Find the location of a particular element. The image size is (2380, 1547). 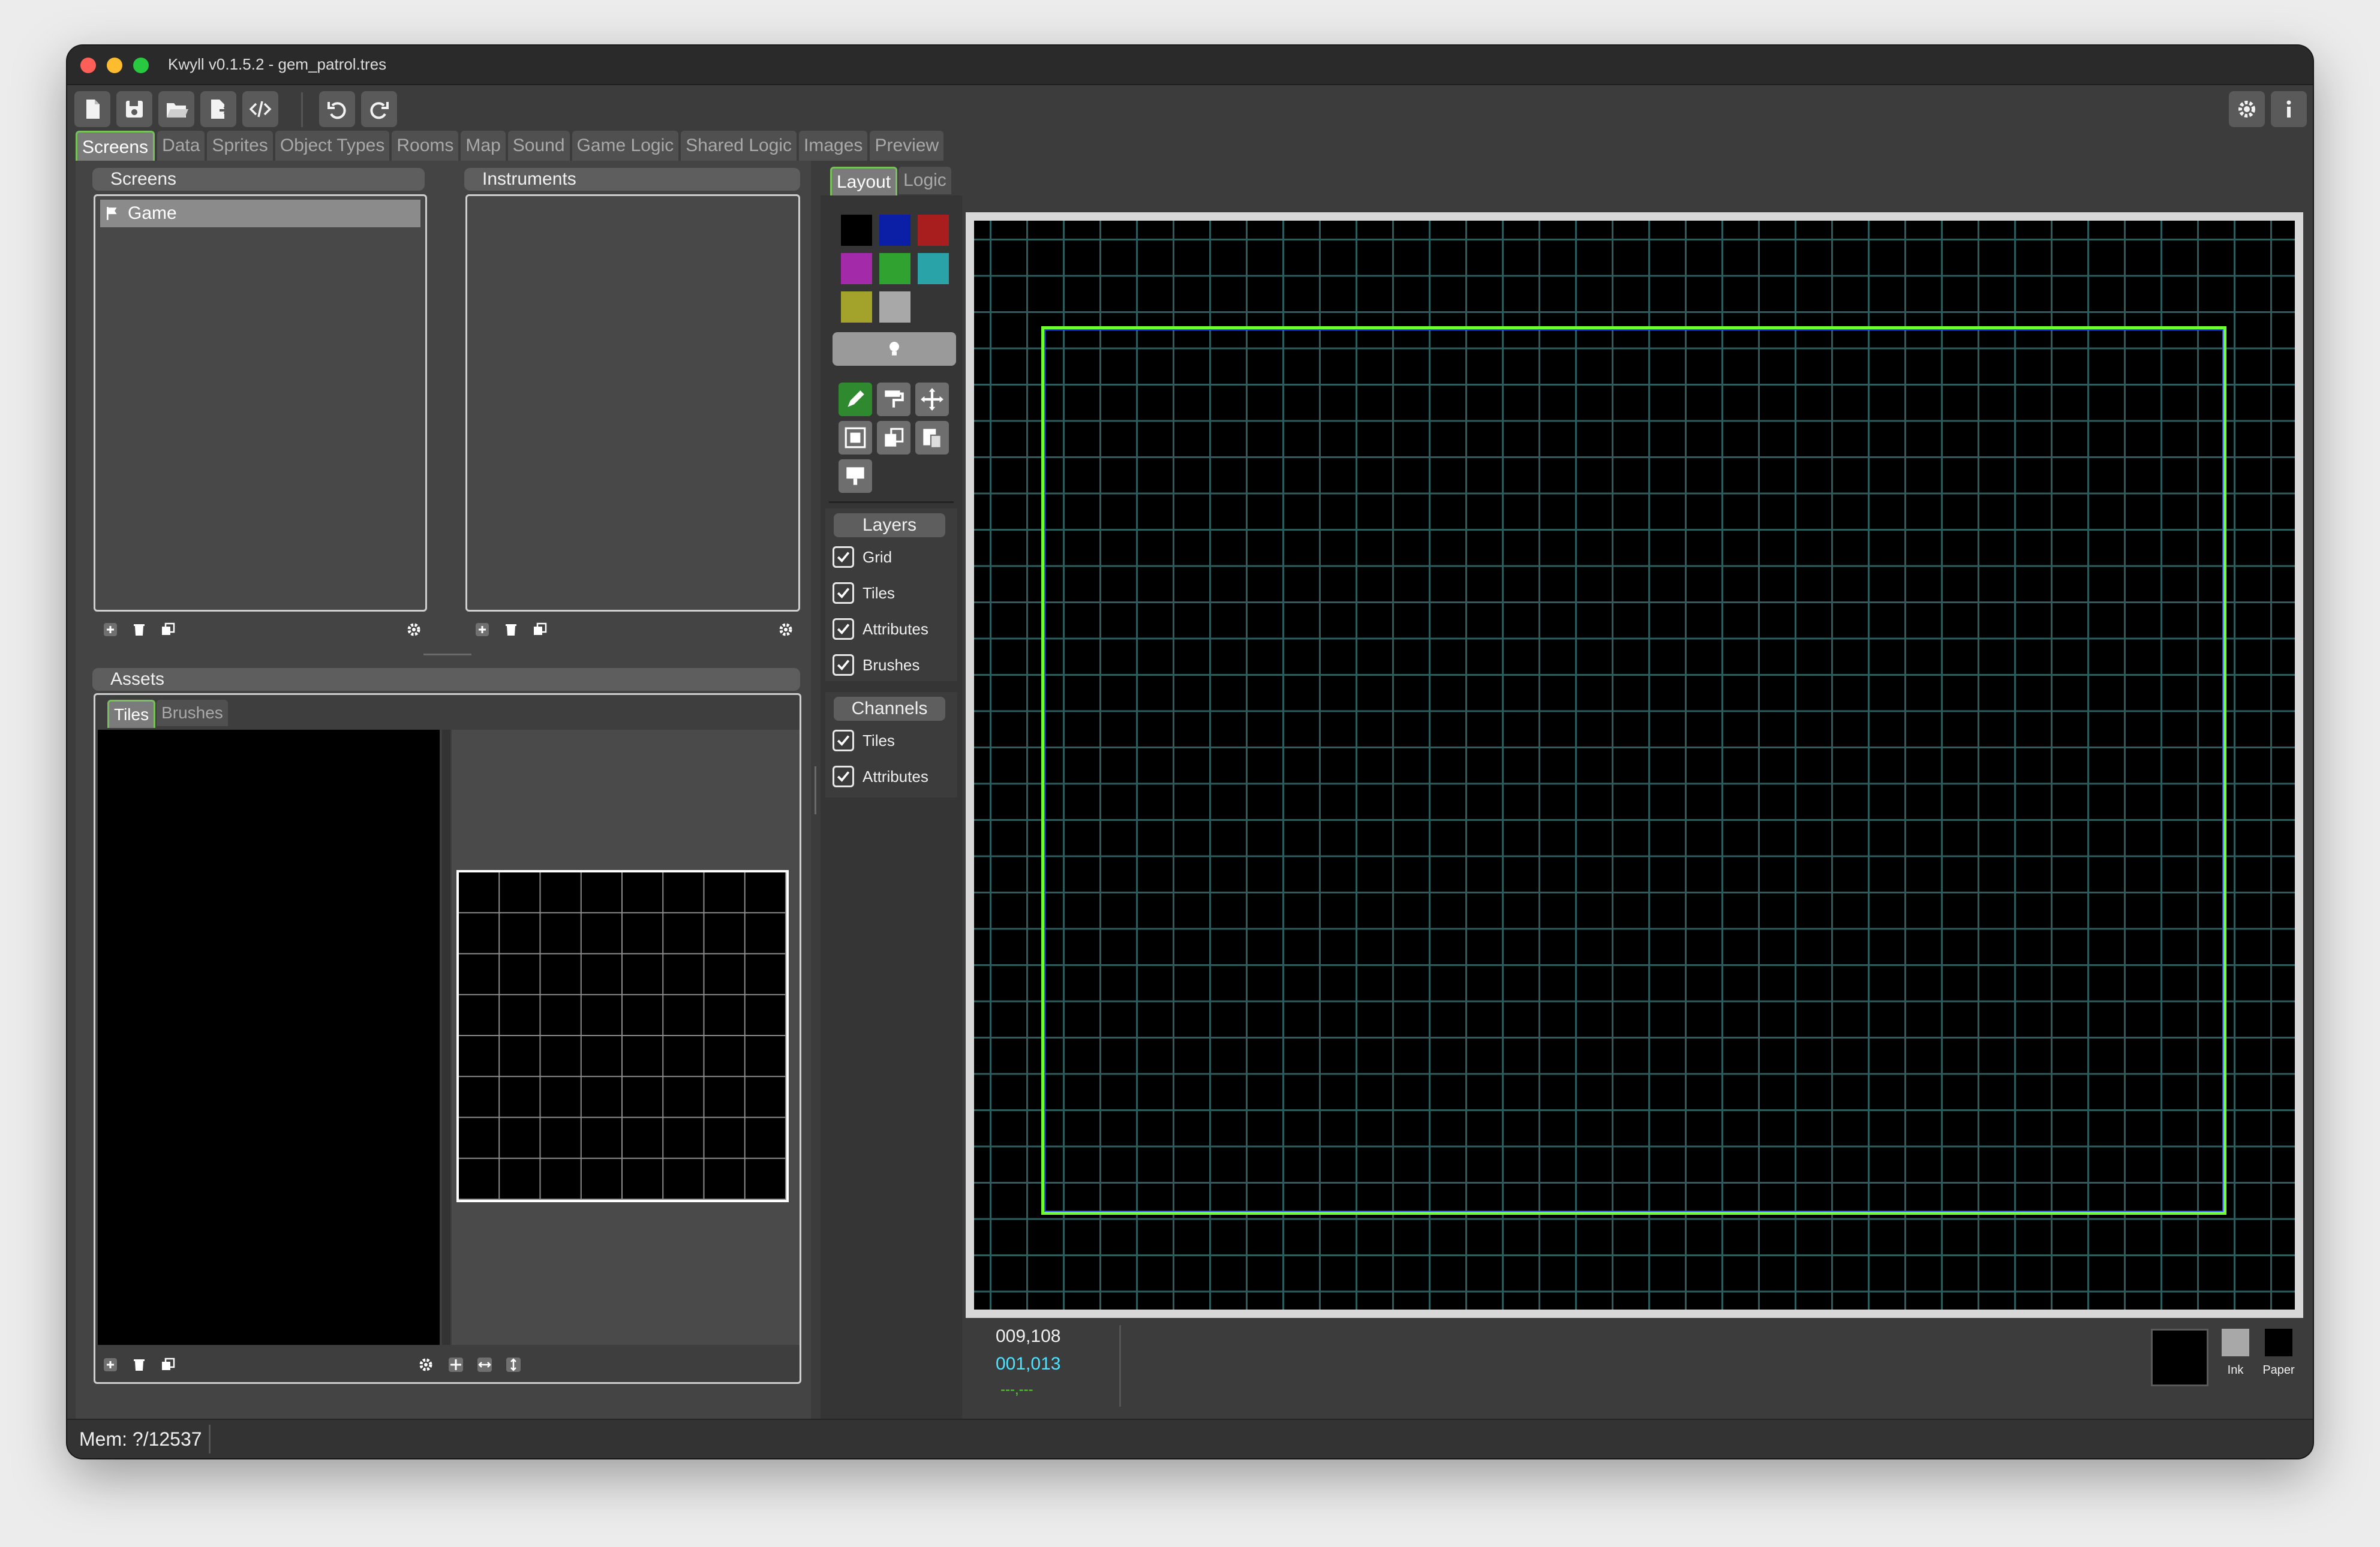

tab-sprites: Sprites is located at coordinates (240, 146).